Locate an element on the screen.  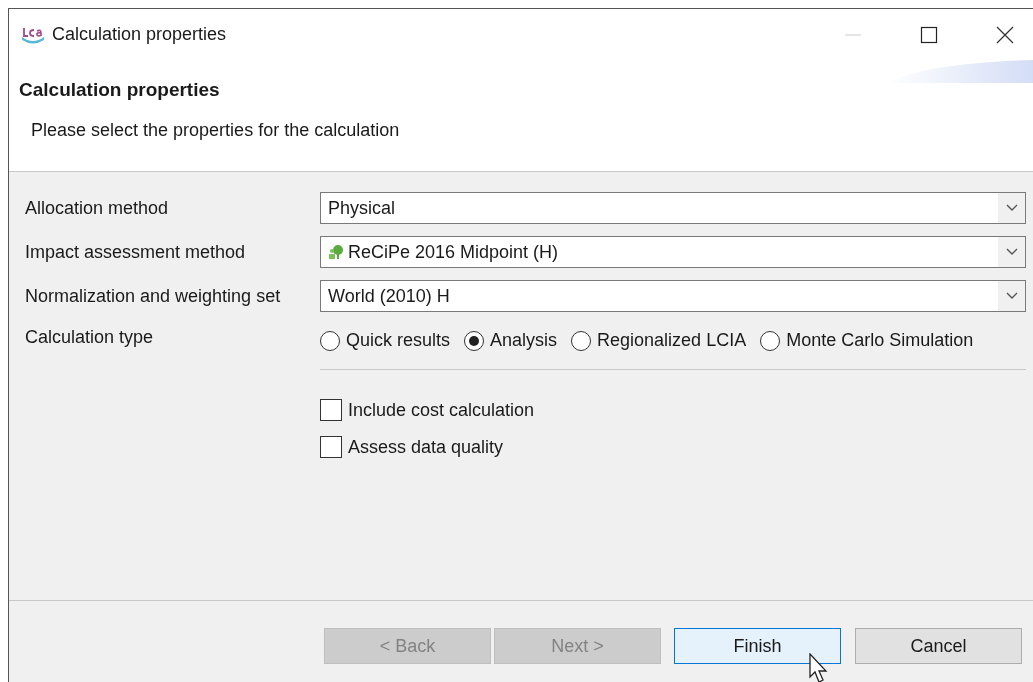
window-title: Calculation properties is located at coordinates (139, 34).